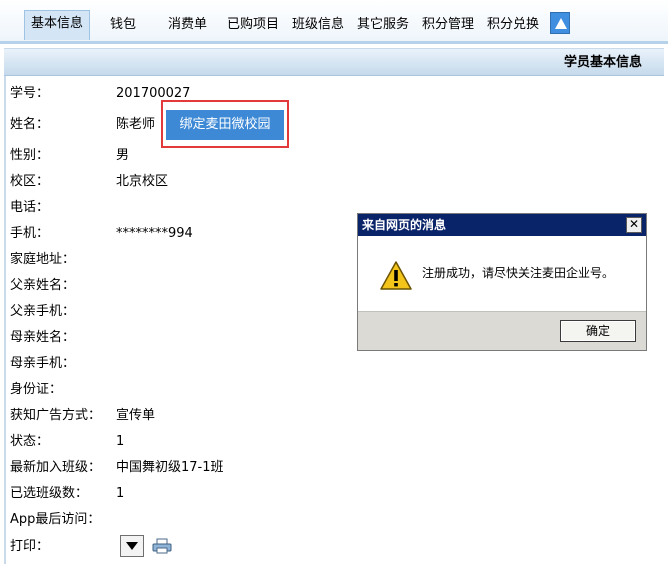 The width and height of the screenshot is (668, 564). Describe the element at coordinates (513, 25) in the screenshot. I see `tab-points-exchange: 积分兑换` at that location.